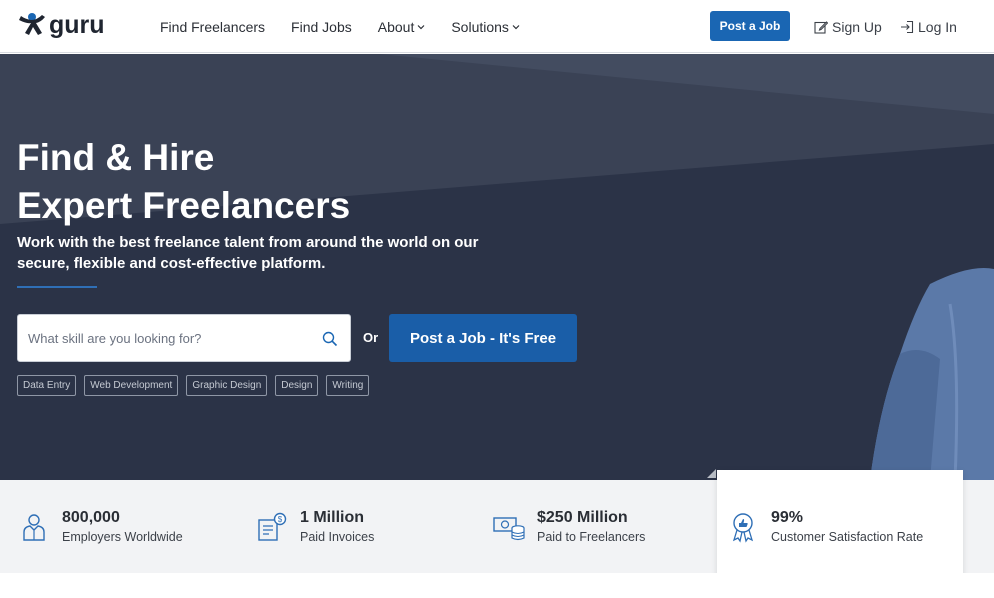 Image resolution: width=994 pixels, height=598 pixels. I want to click on skill-search-box, so click(184, 338).